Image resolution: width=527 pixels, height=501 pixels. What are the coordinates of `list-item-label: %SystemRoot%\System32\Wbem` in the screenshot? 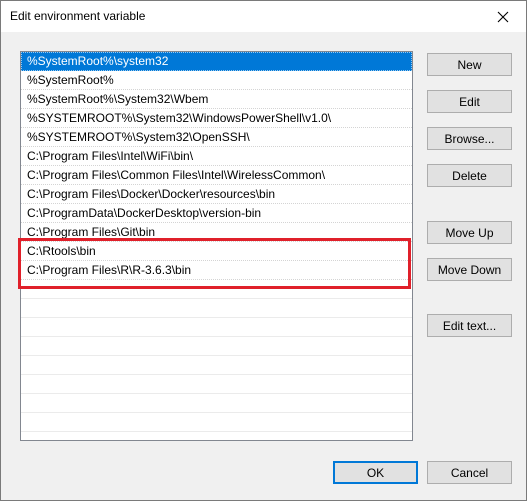 It's located at (118, 99).